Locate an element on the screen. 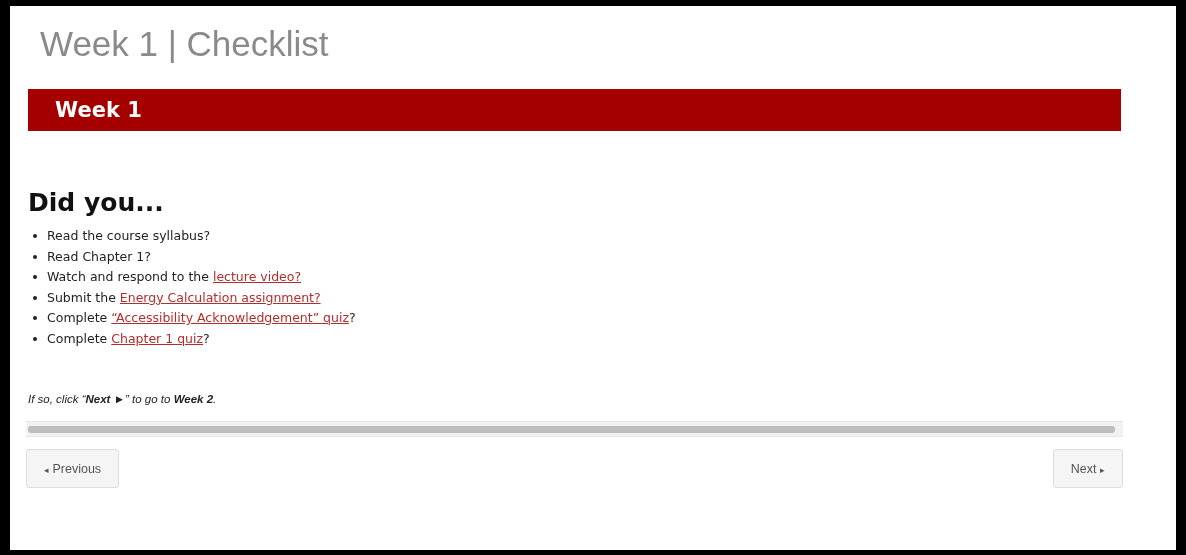 The image size is (1186, 555). checklist-item: Watch and respond to the lecture video? is located at coordinates (174, 277).